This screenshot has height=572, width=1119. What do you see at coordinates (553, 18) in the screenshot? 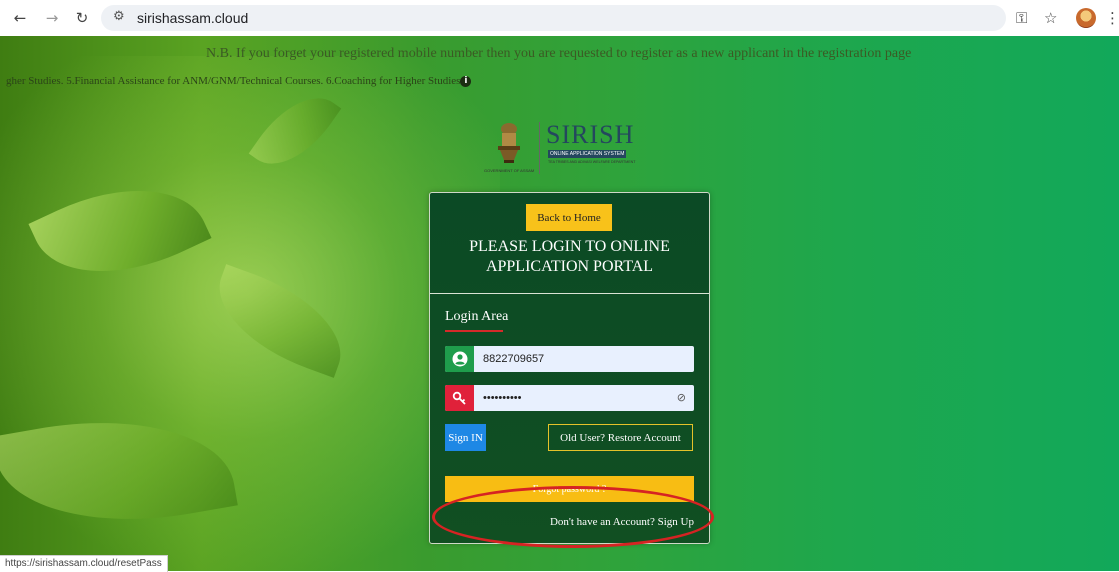
I see `address-bar: ⚙ sirishassam.cloud` at bounding box center [553, 18].